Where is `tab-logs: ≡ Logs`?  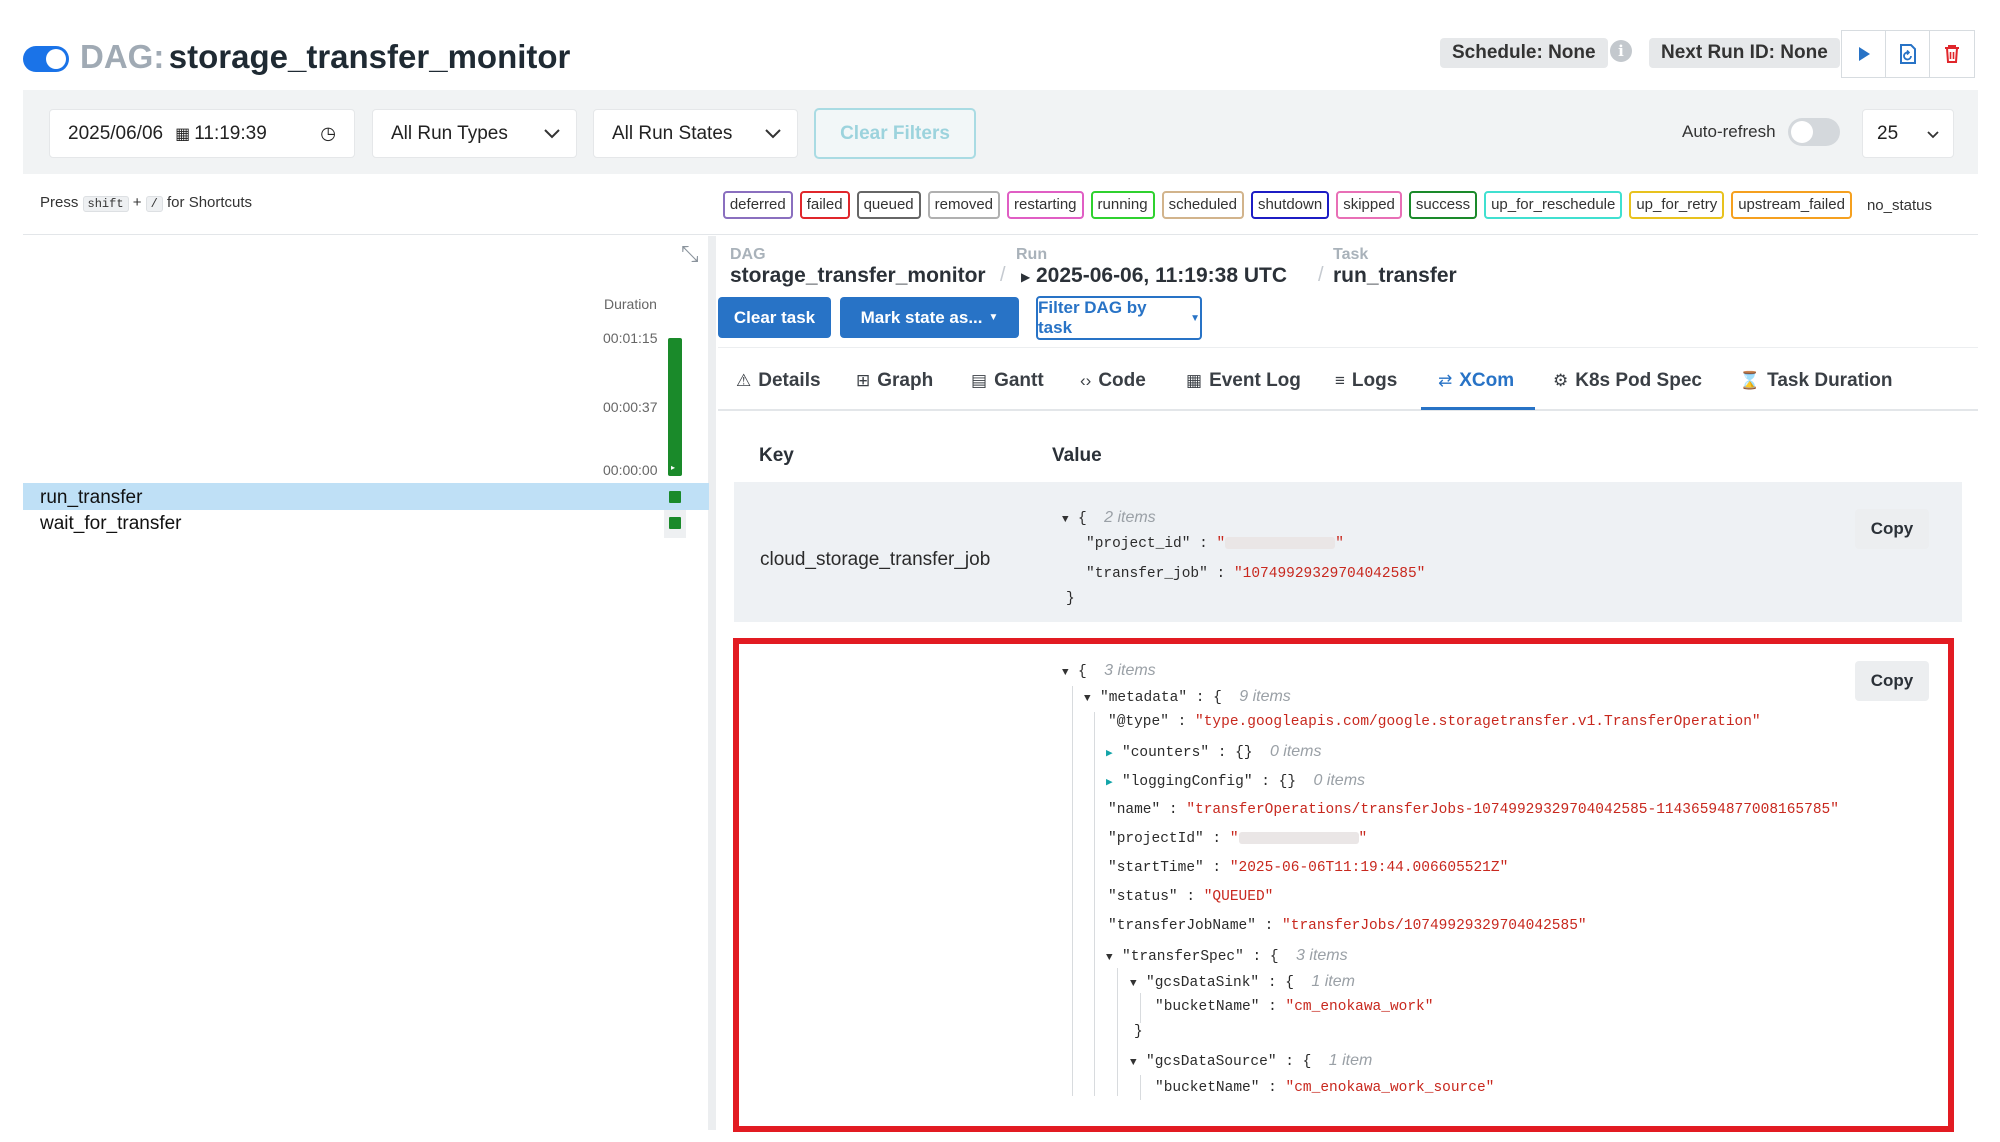
tab-logs: ≡ Logs is located at coordinates (1366, 381).